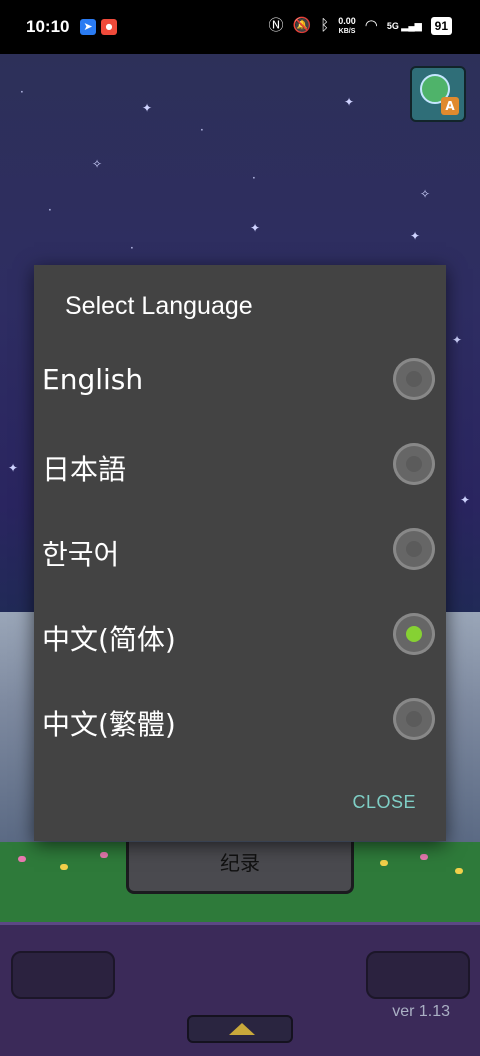 The height and width of the screenshot is (1056, 480). Describe the element at coordinates (325, 25) in the screenshot. I see `bluetooth-icon: ᛒ` at that location.